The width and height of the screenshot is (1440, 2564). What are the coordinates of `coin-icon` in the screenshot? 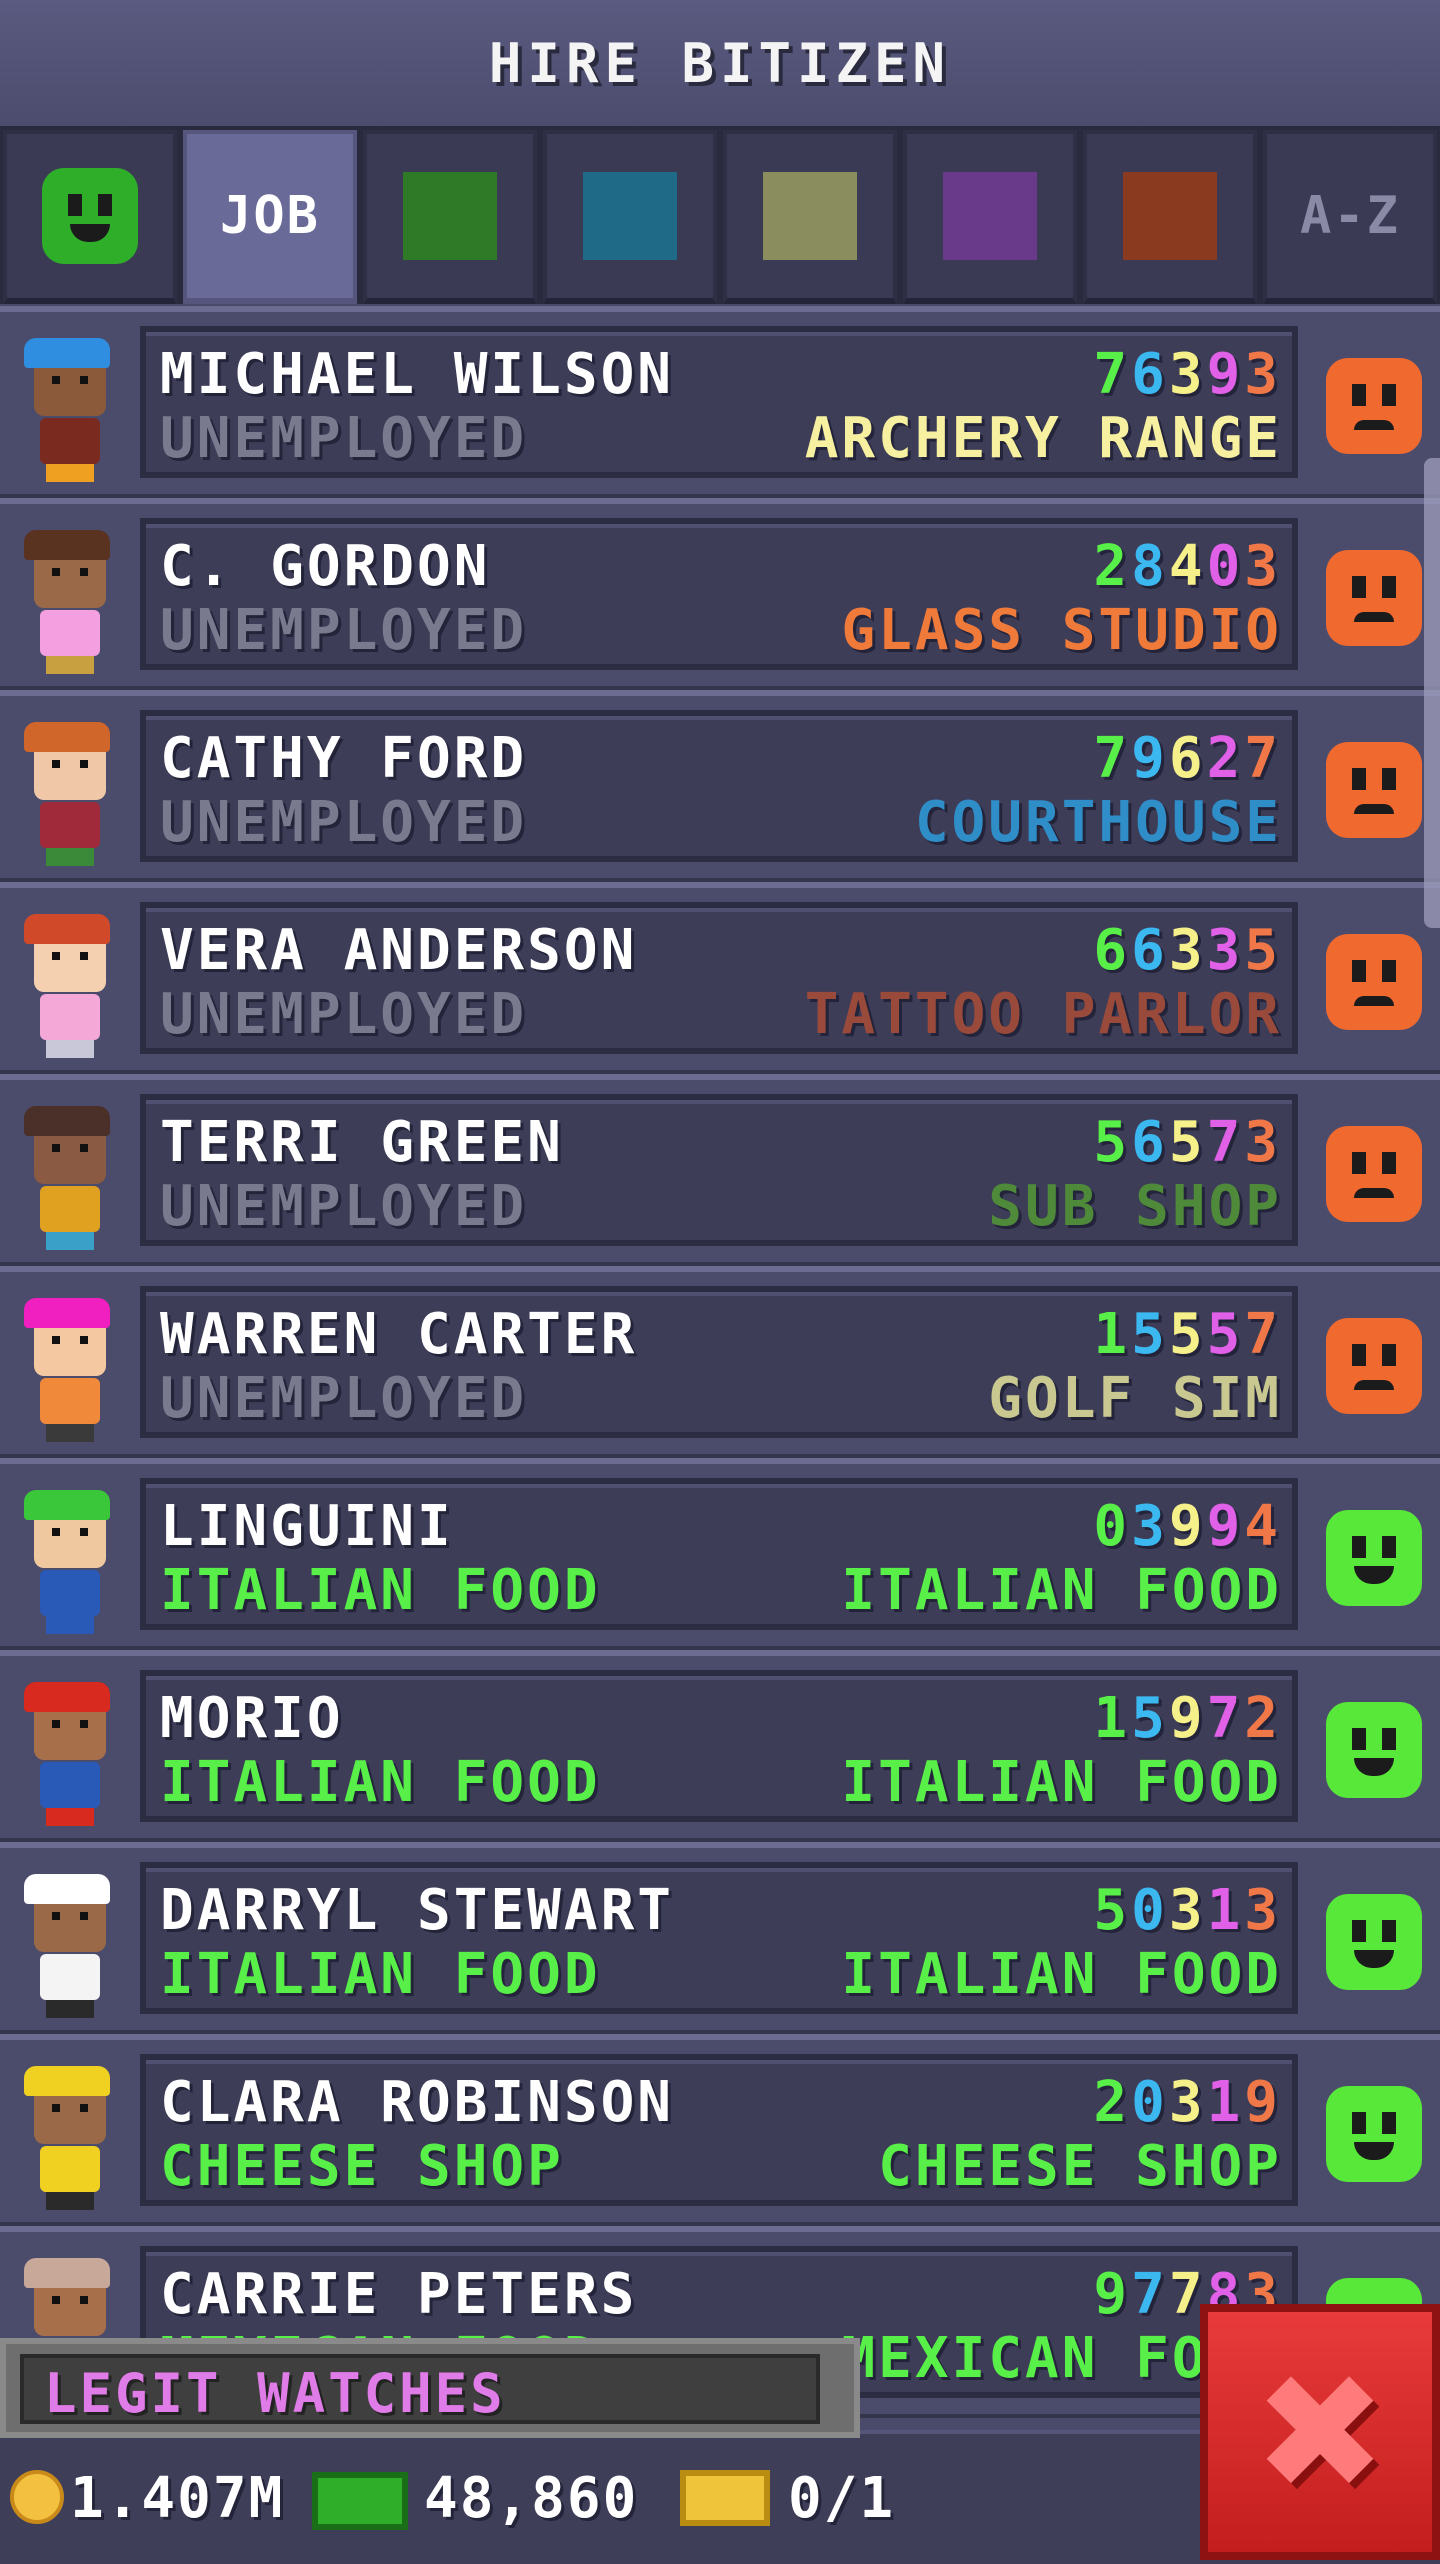 It's located at (37, 2497).